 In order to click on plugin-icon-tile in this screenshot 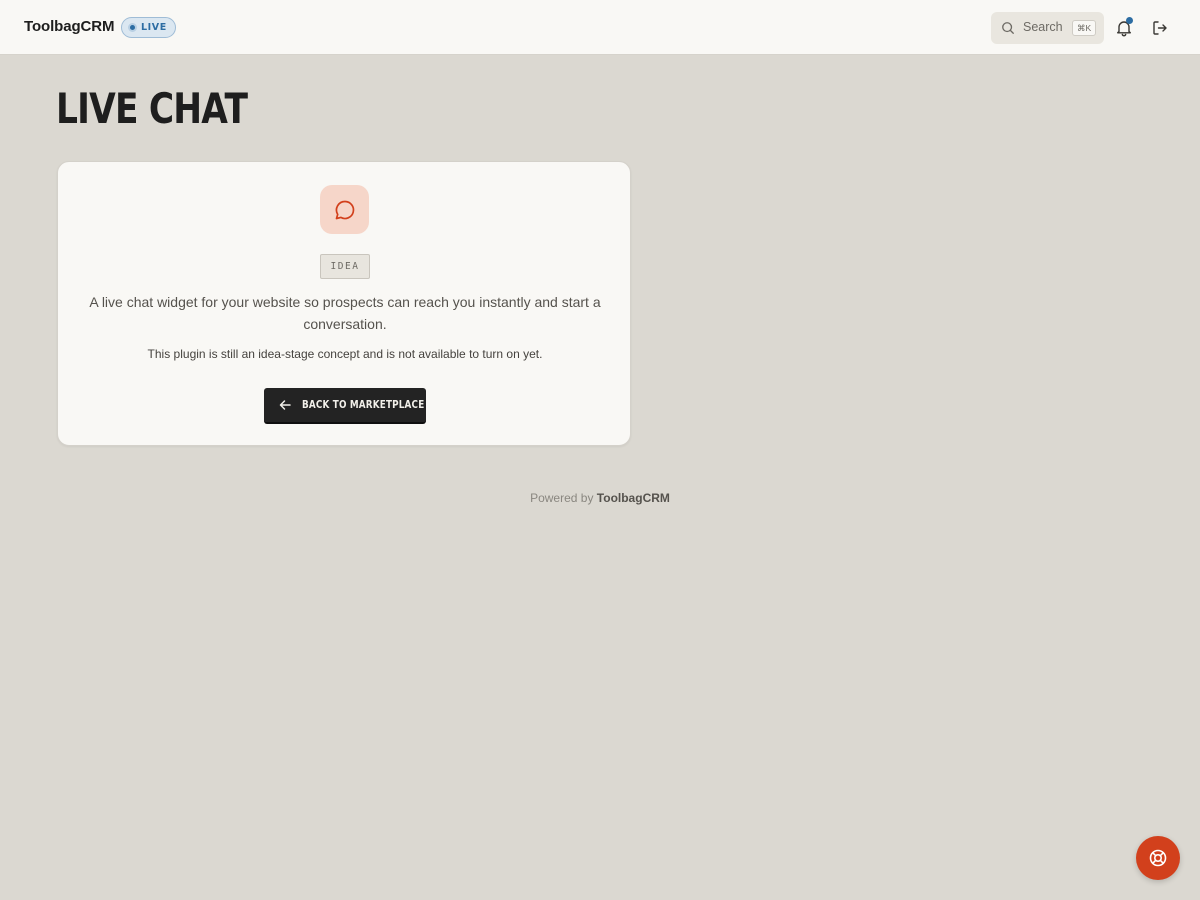, I will do `click(344, 209)`.